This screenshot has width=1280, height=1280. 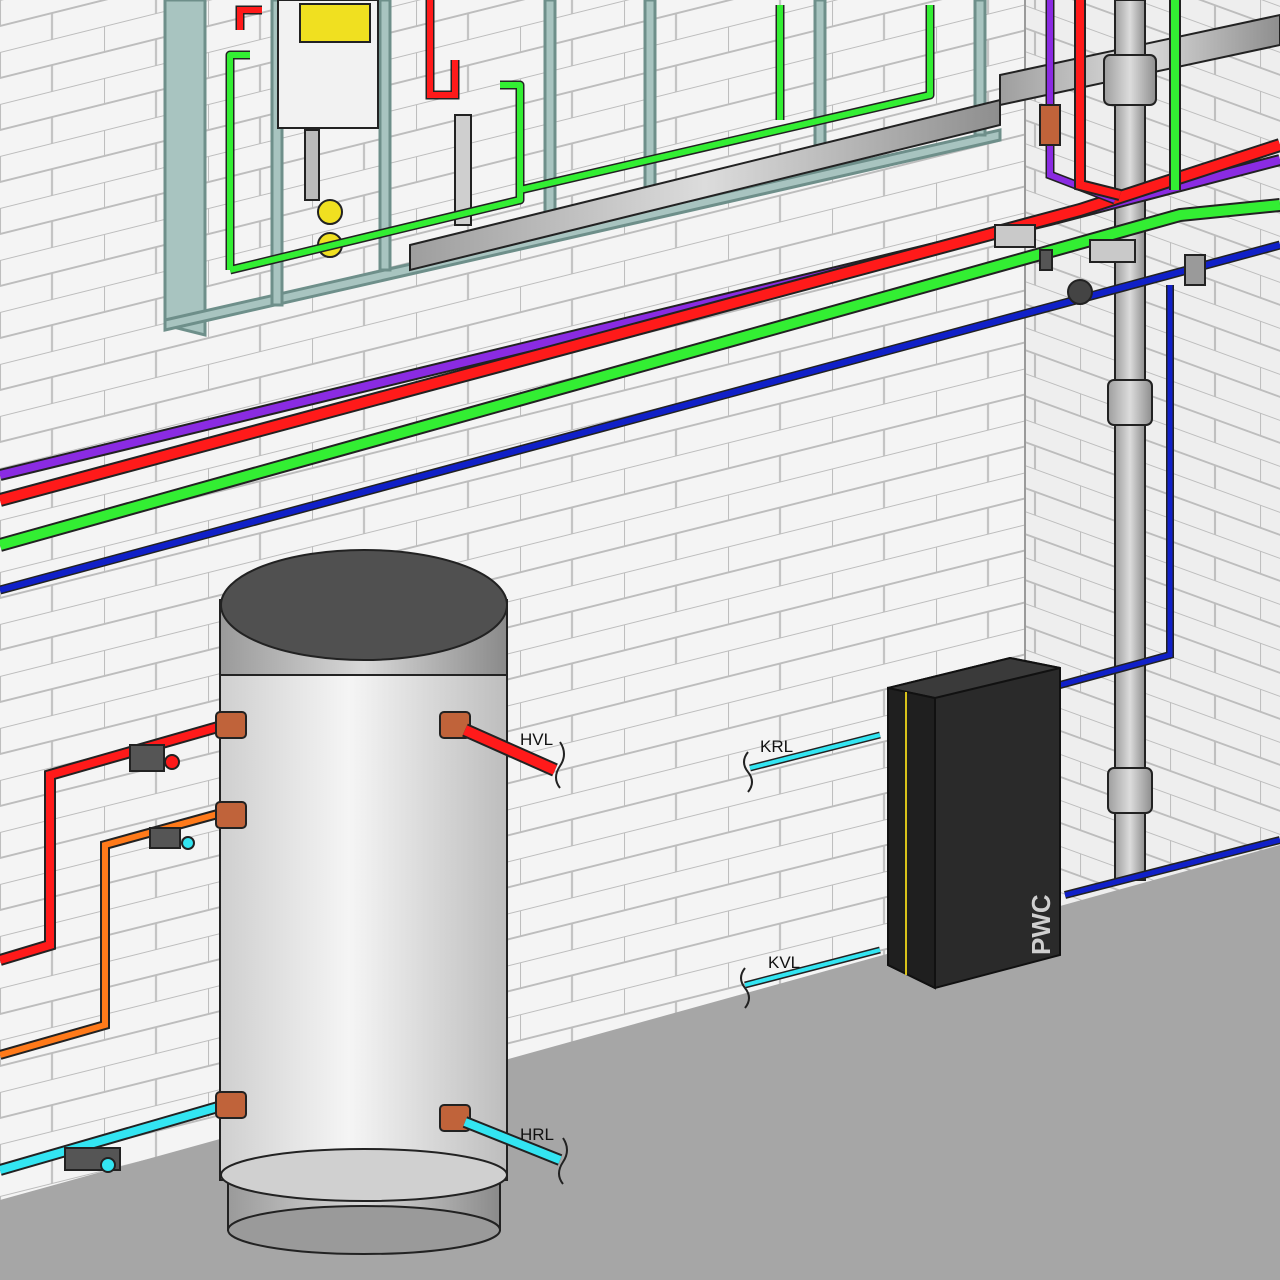 What do you see at coordinates (784, 962) in the screenshot?
I see `kvl-label: KVL` at bounding box center [784, 962].